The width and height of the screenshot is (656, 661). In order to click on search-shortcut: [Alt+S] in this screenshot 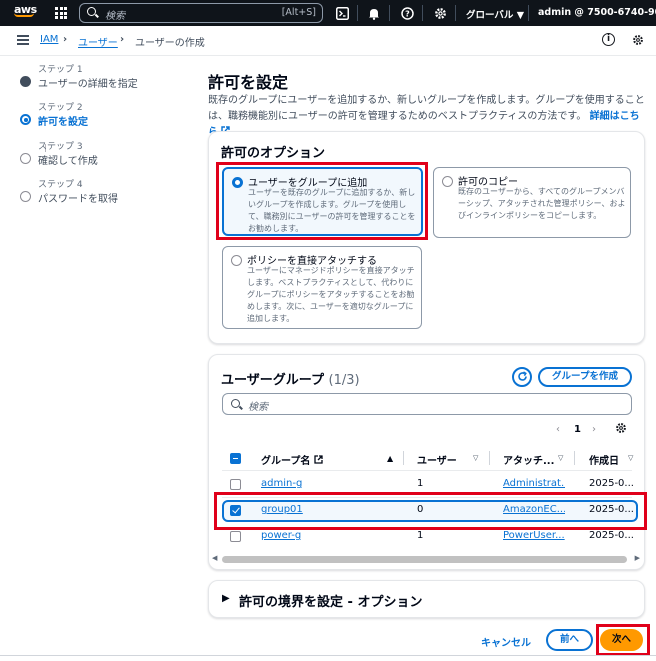, I will do `click(298, 12)`.